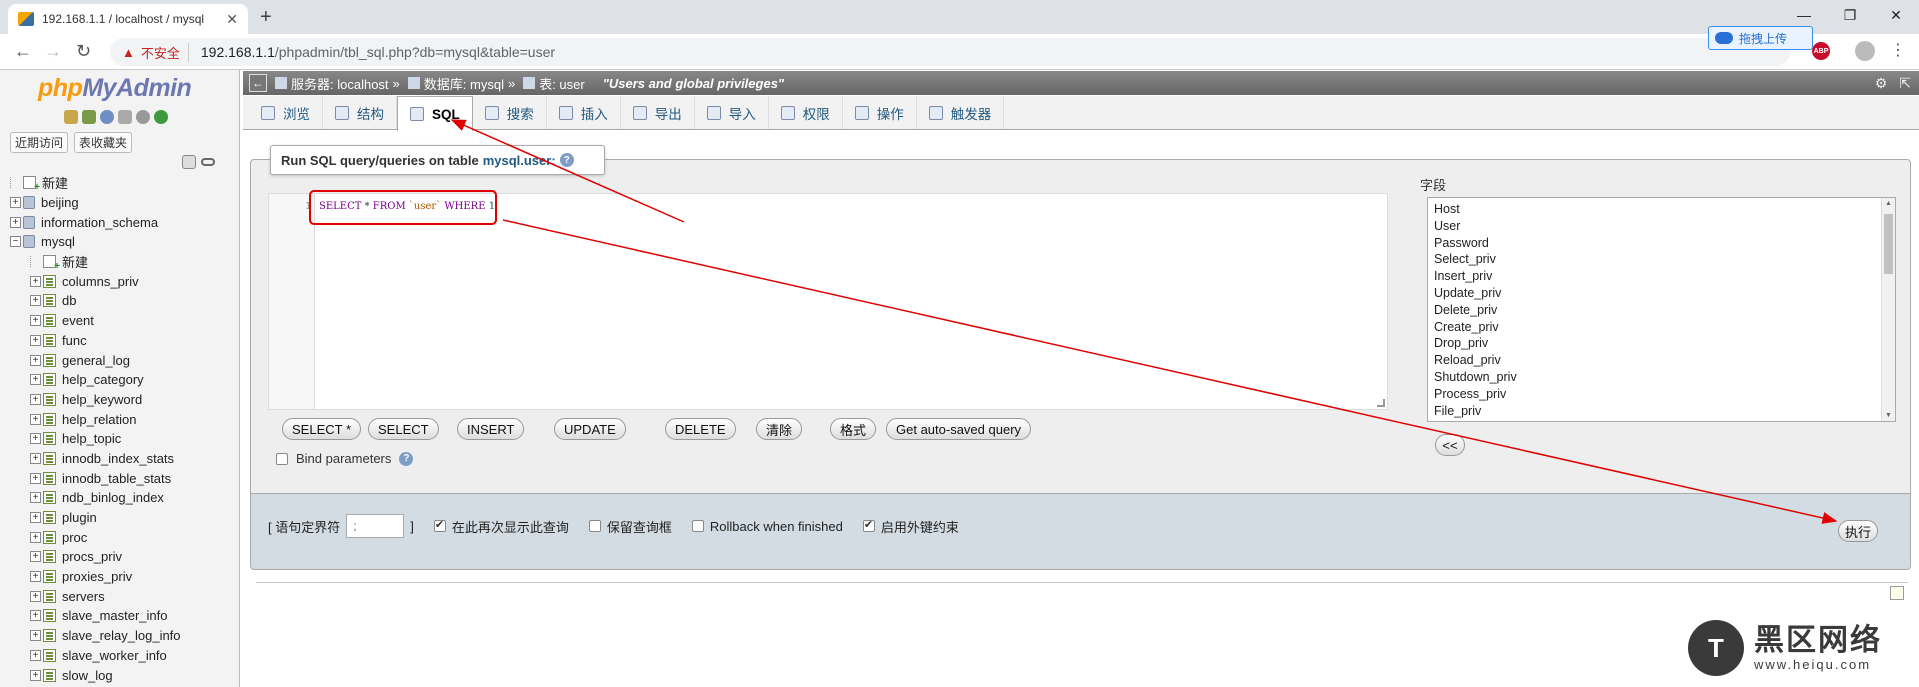 The height and width of the screenshot is (687, 1919). I want to click on clear-button: 清除, so click(779, 429).